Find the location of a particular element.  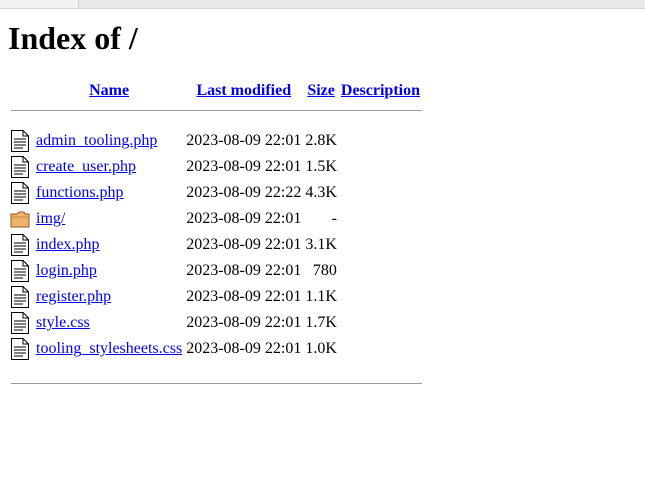

icon-header is located at coordinates (21, 91).